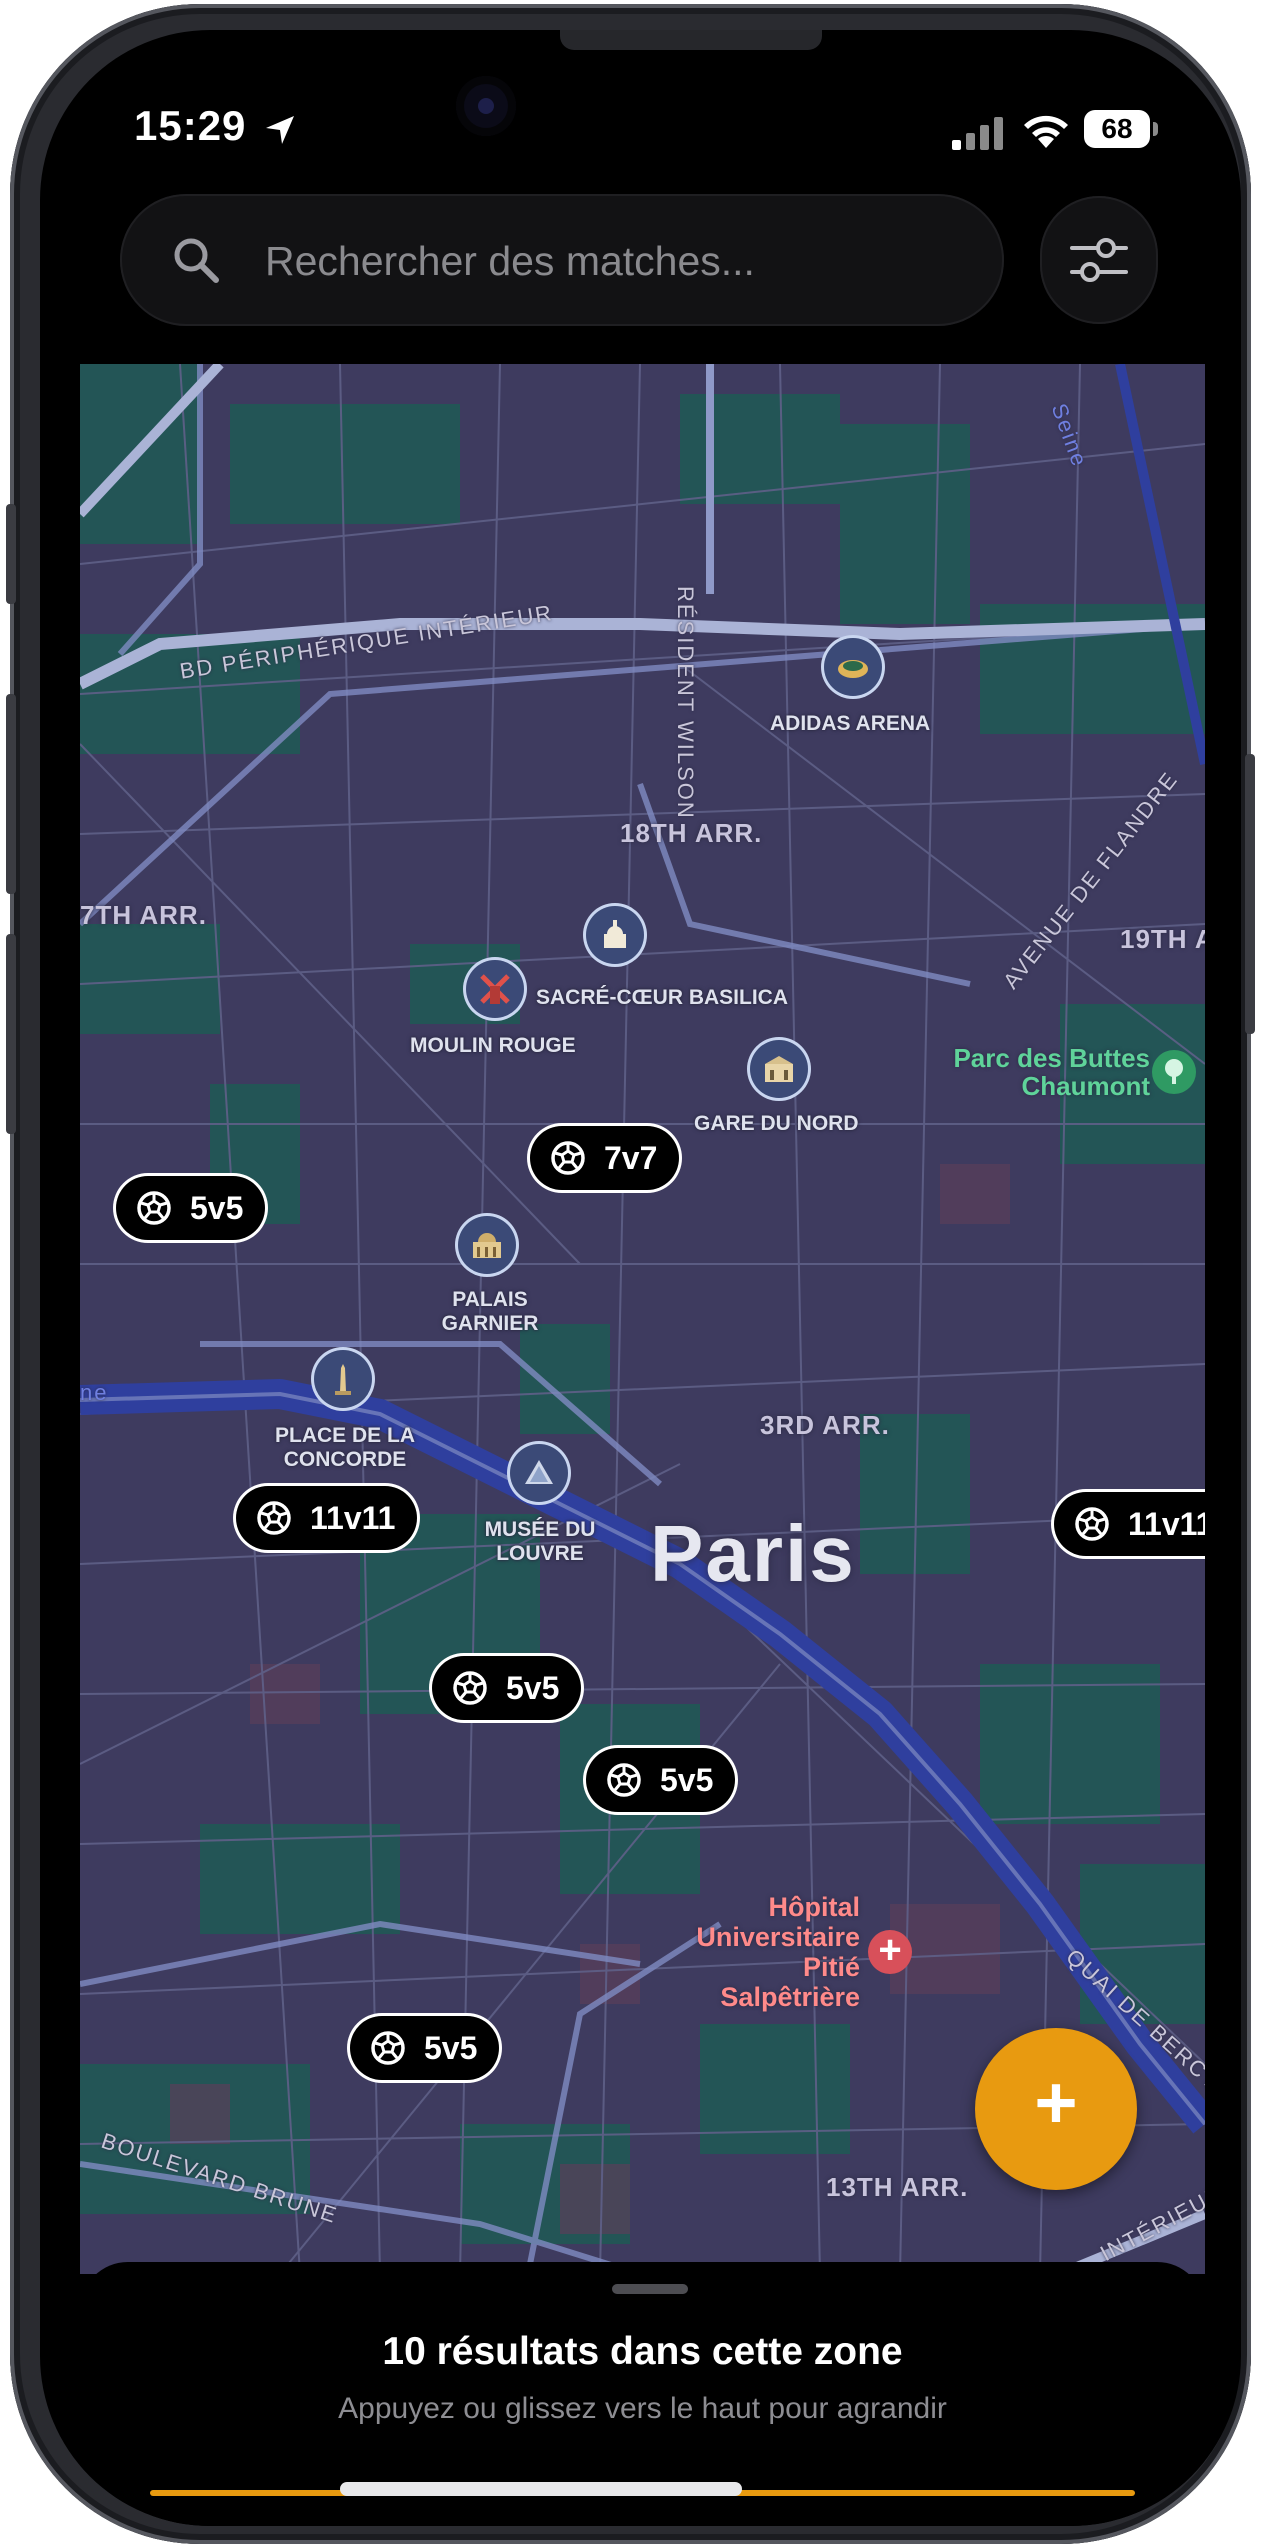 Image resolution: width=1261 pixels, height=2548 pixels. What do you see at coordinates (779, 1069) in the screenshot?
I see `train-station-icon` at bounding box center [779, 1069].